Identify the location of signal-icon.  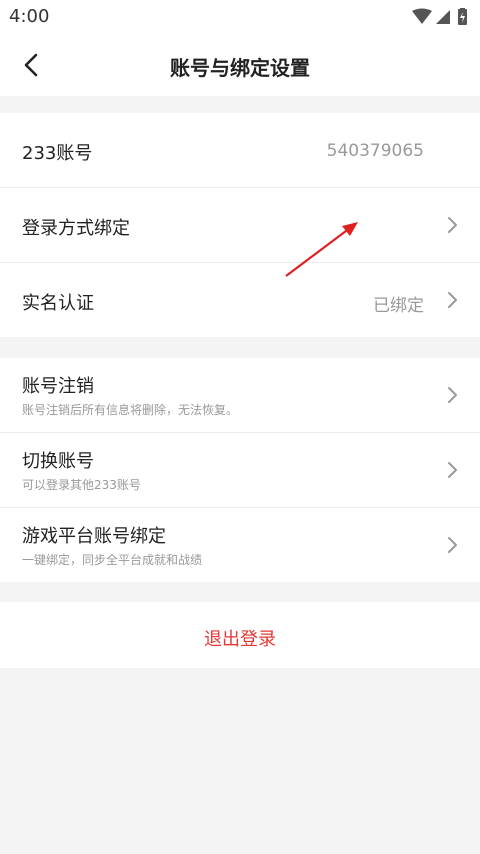
(443, 17).